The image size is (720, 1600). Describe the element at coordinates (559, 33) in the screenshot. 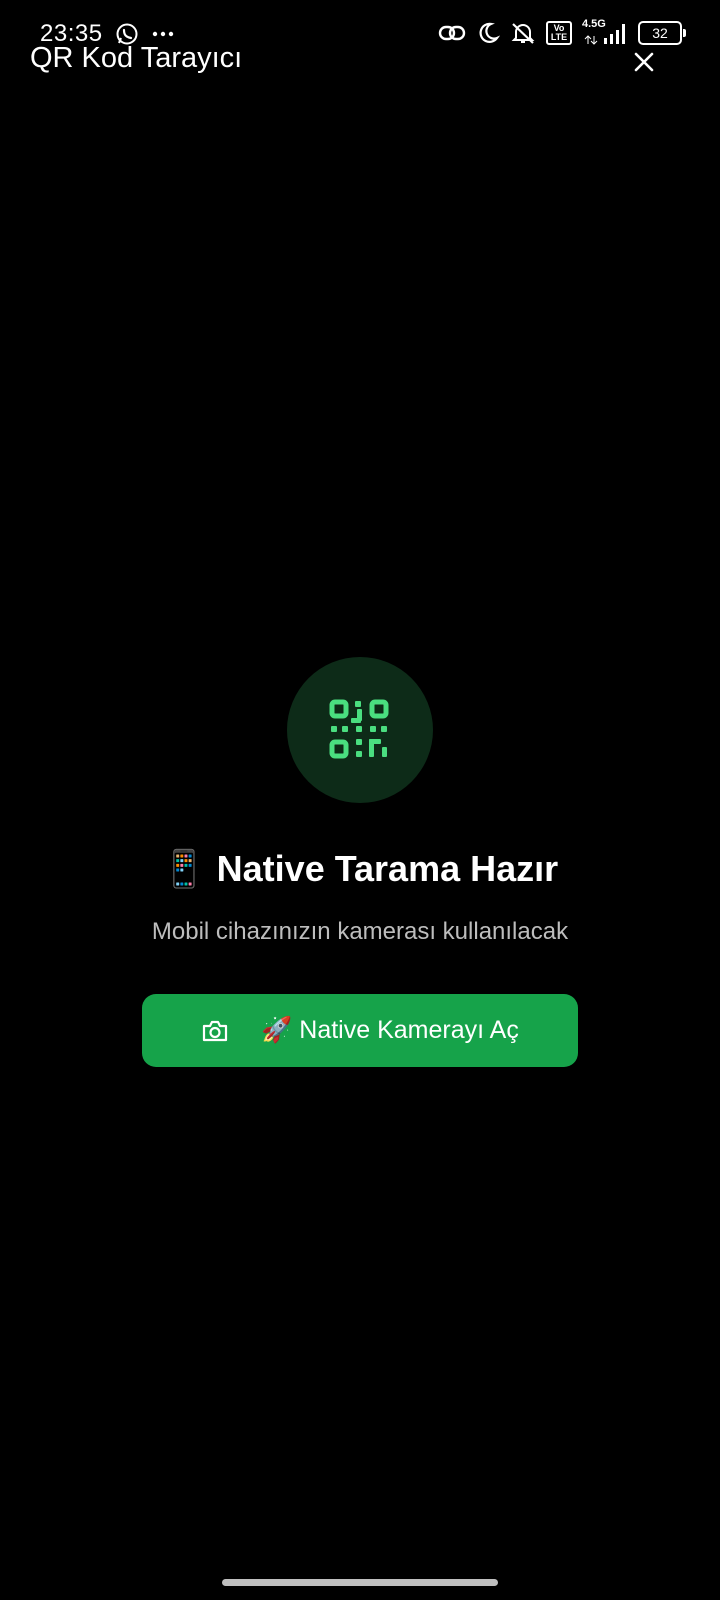

I see `volte-icon: Vo LTE` at that location.